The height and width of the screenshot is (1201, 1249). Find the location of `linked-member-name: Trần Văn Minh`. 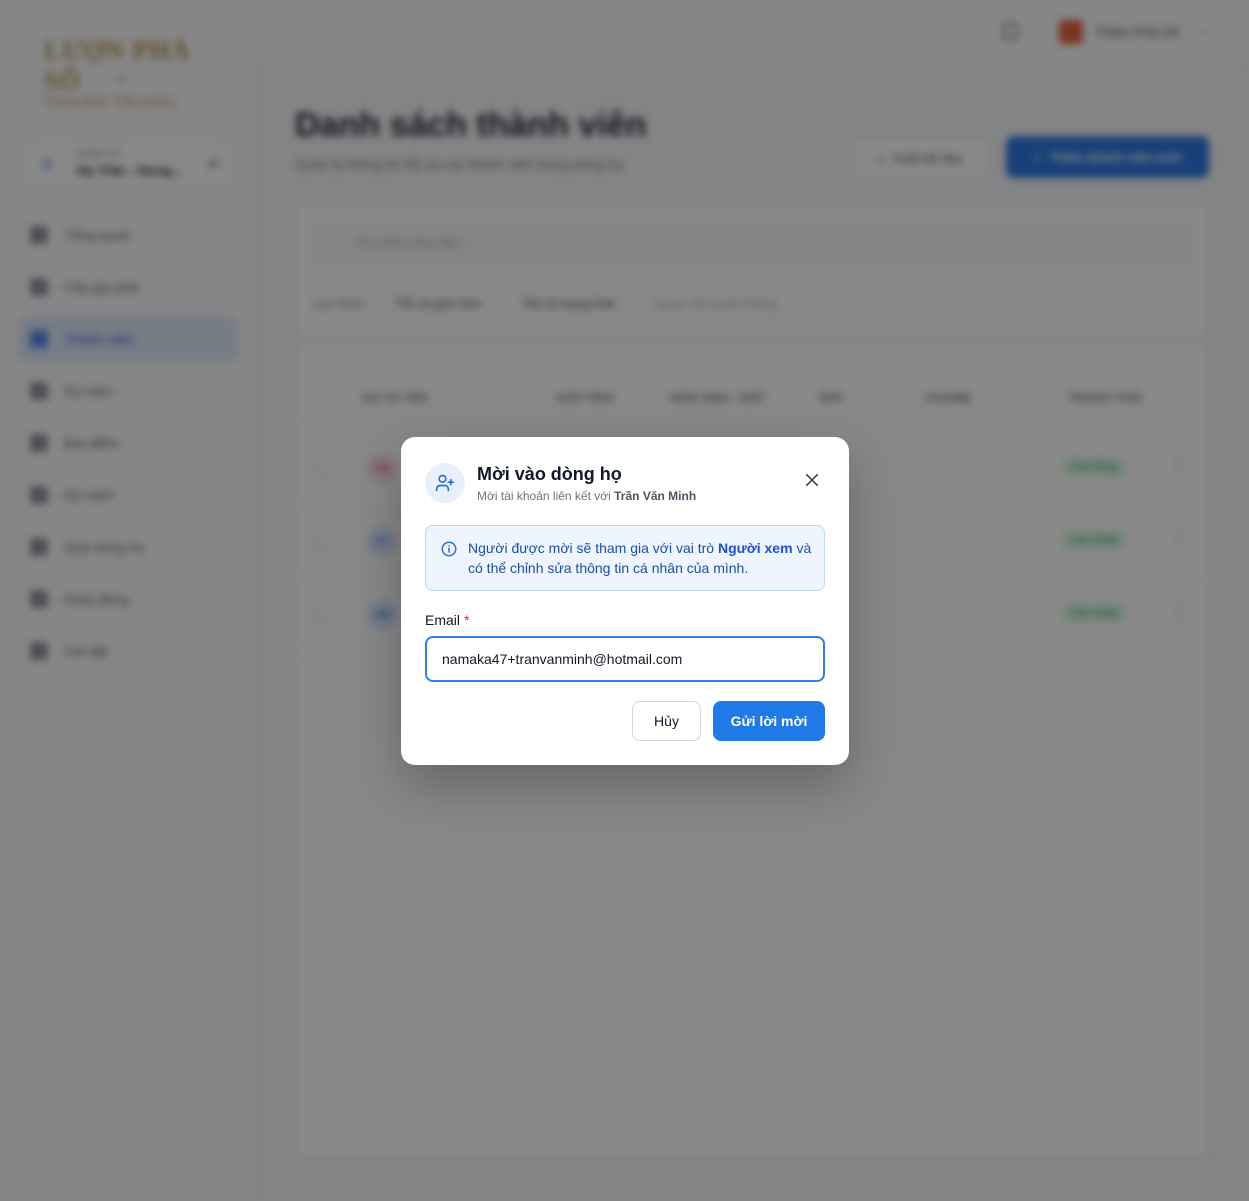

linked-member-name: Trần Văn Minh is located at coordinates (655, 496).